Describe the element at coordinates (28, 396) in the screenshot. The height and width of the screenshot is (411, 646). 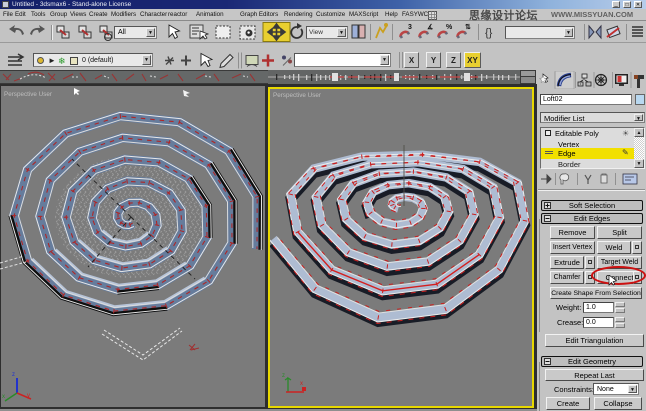
I see `svg-text: y` at that location.